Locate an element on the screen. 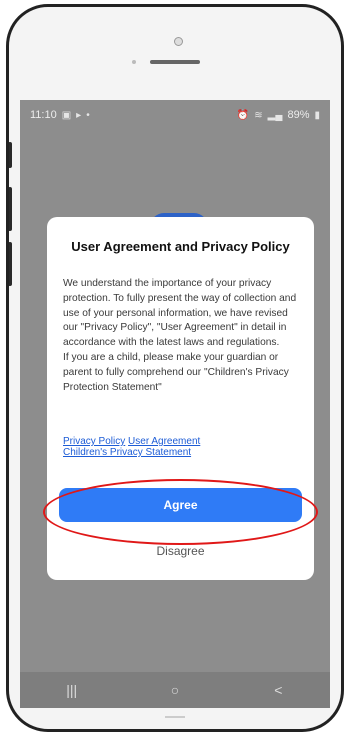  status-left: 11:10 ▣ ▸ • is located at coordinates (60, 115).